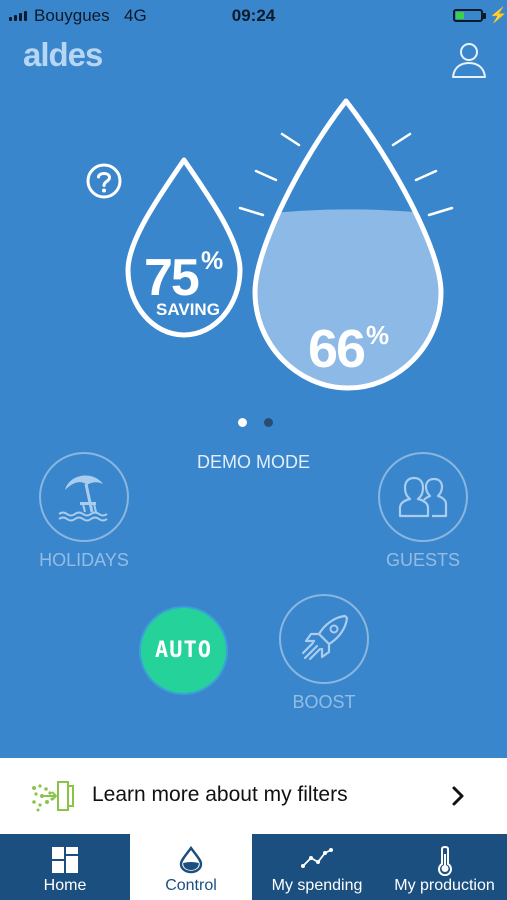 This screenshot has height=900, width=507. Describe the element at coordinates (172, 278) in the screenshot. I see `saving-value: 75` at that location.